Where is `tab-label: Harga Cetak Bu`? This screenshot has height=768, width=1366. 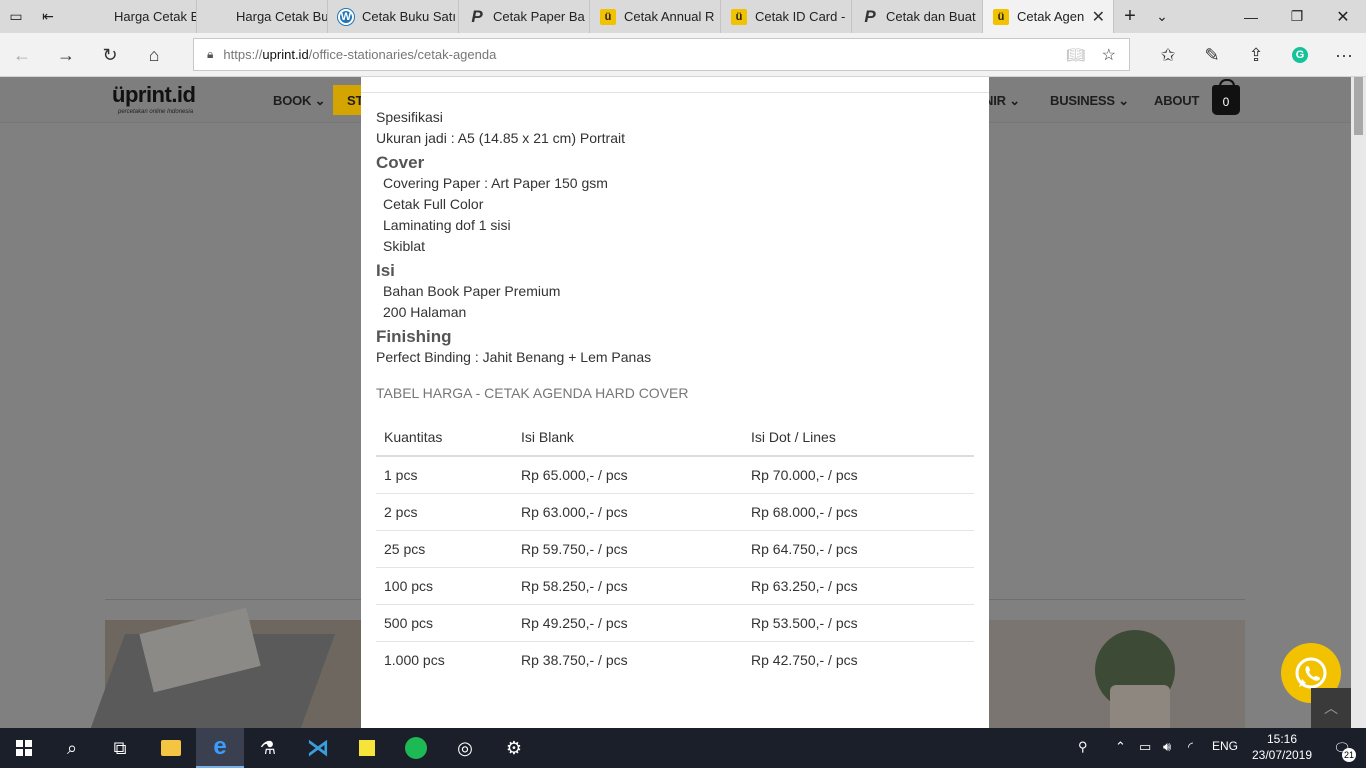 tab-label: Harga Cetak Bu is located at coordinates (281, 16).